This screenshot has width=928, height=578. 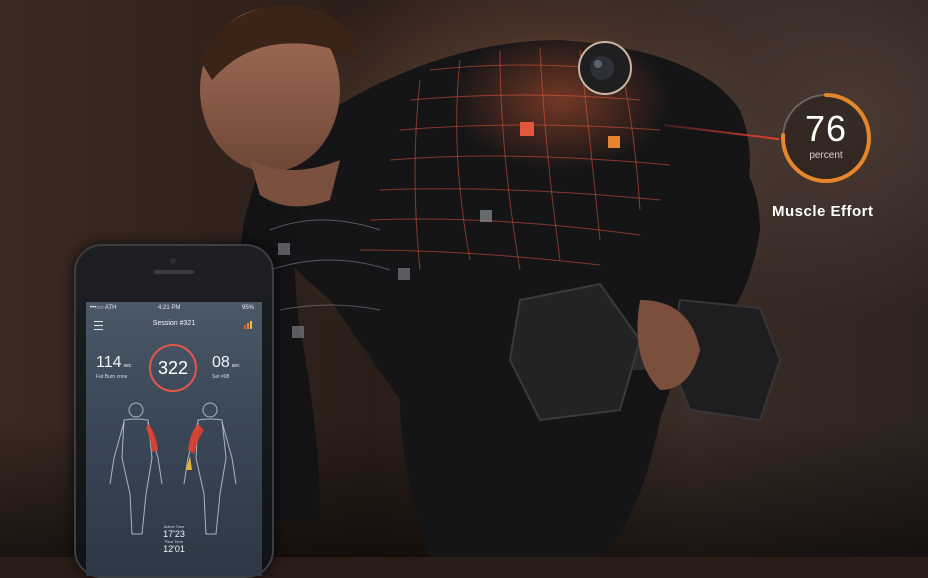 What do you see at coordinates (173, 468) in the screenshot?
I see `muscle-map` at bounding box center [173, 468].